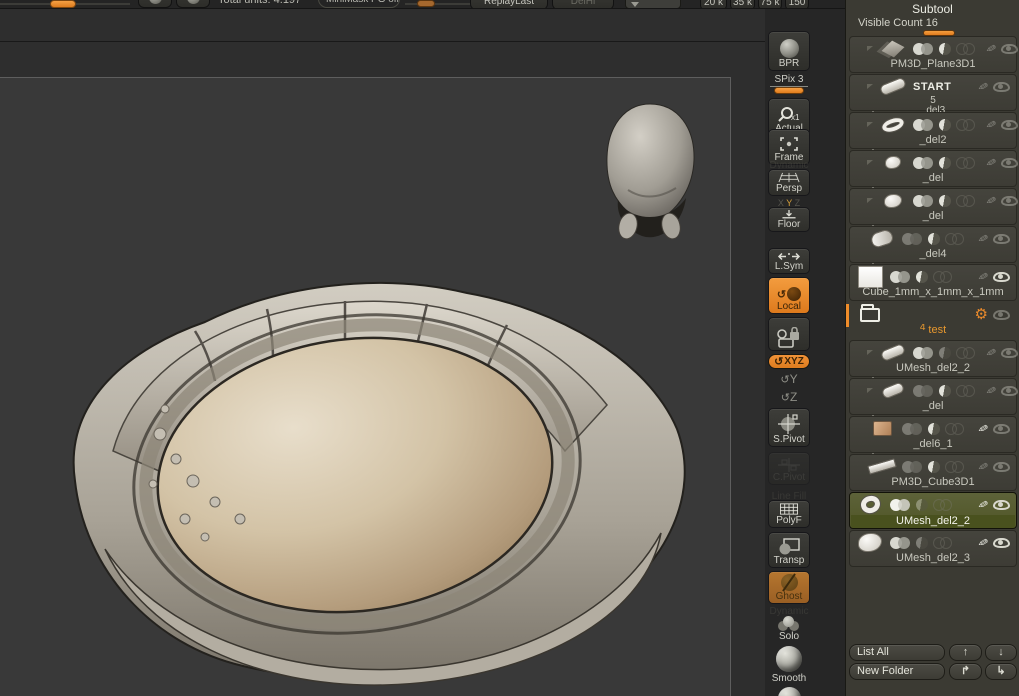 The height and width of the screenshot is (696, 1019). What do you see at coordinates (933, 510) in the screenshot?
I see `subtool-row-selected: UMesh_del2_2` at bounding box center [933, 510].